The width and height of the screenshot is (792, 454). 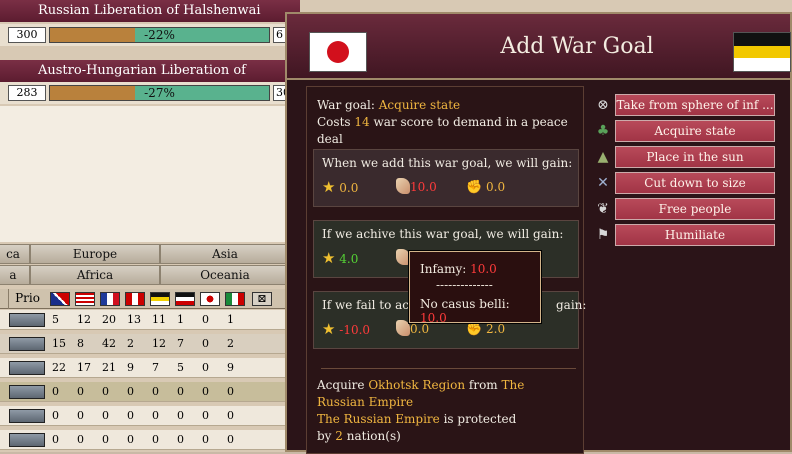 I want to click on tab-oceania: Oceania, so click(x=225, y=275).